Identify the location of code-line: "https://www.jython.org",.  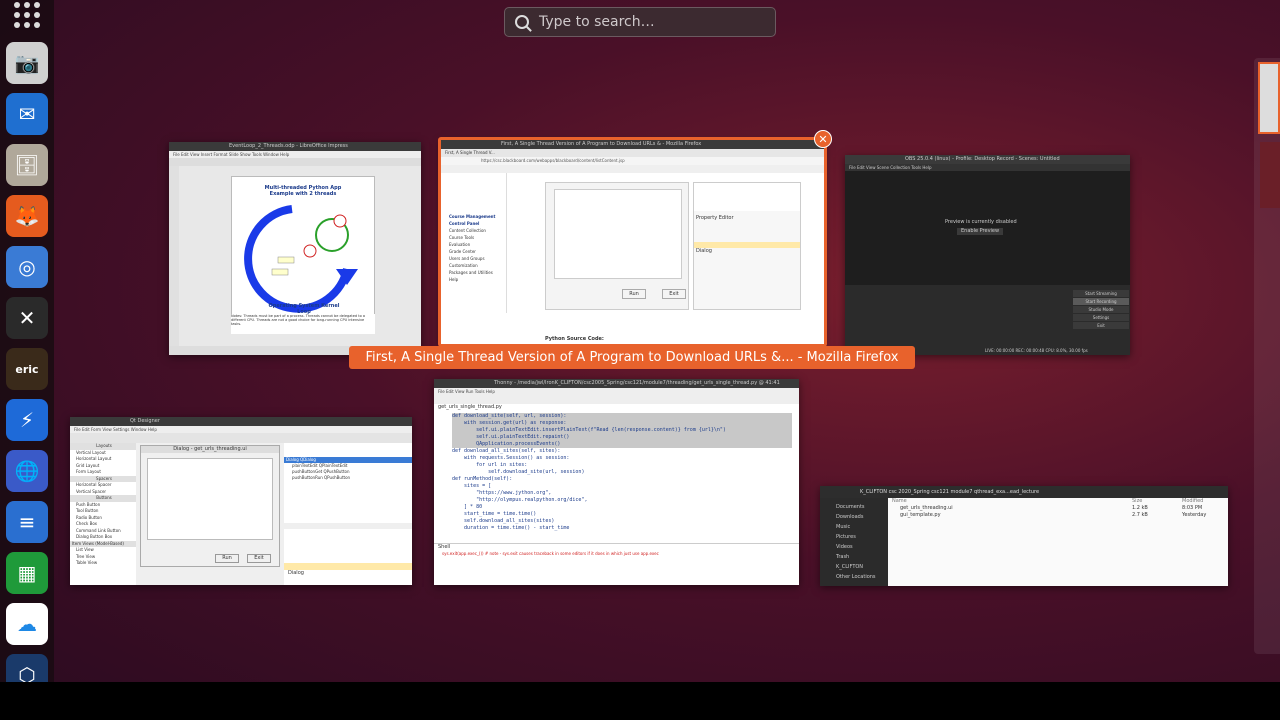
(502, 493).